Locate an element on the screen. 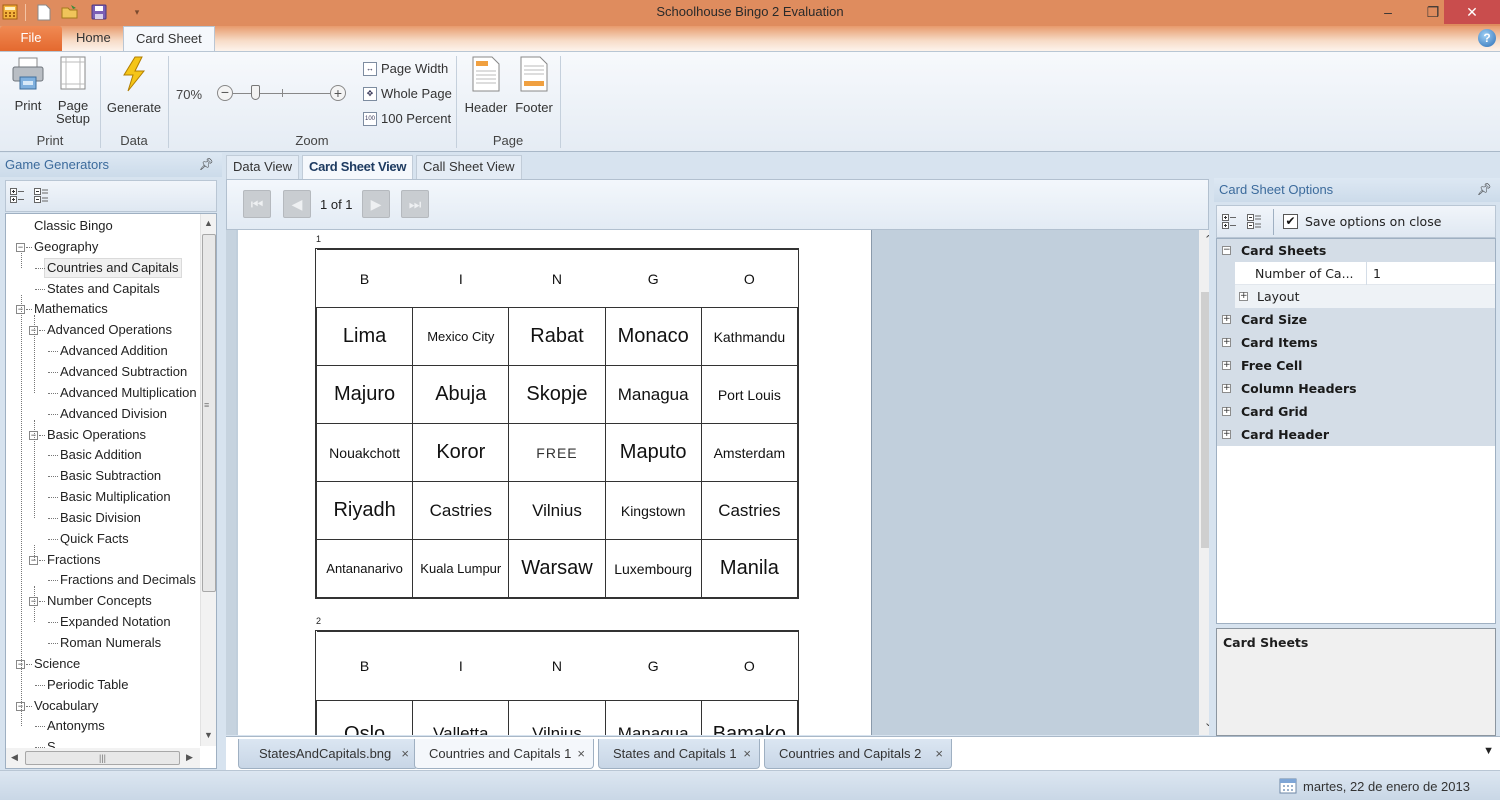  zoom-slider-thumb is located at coordinates (255, 92).